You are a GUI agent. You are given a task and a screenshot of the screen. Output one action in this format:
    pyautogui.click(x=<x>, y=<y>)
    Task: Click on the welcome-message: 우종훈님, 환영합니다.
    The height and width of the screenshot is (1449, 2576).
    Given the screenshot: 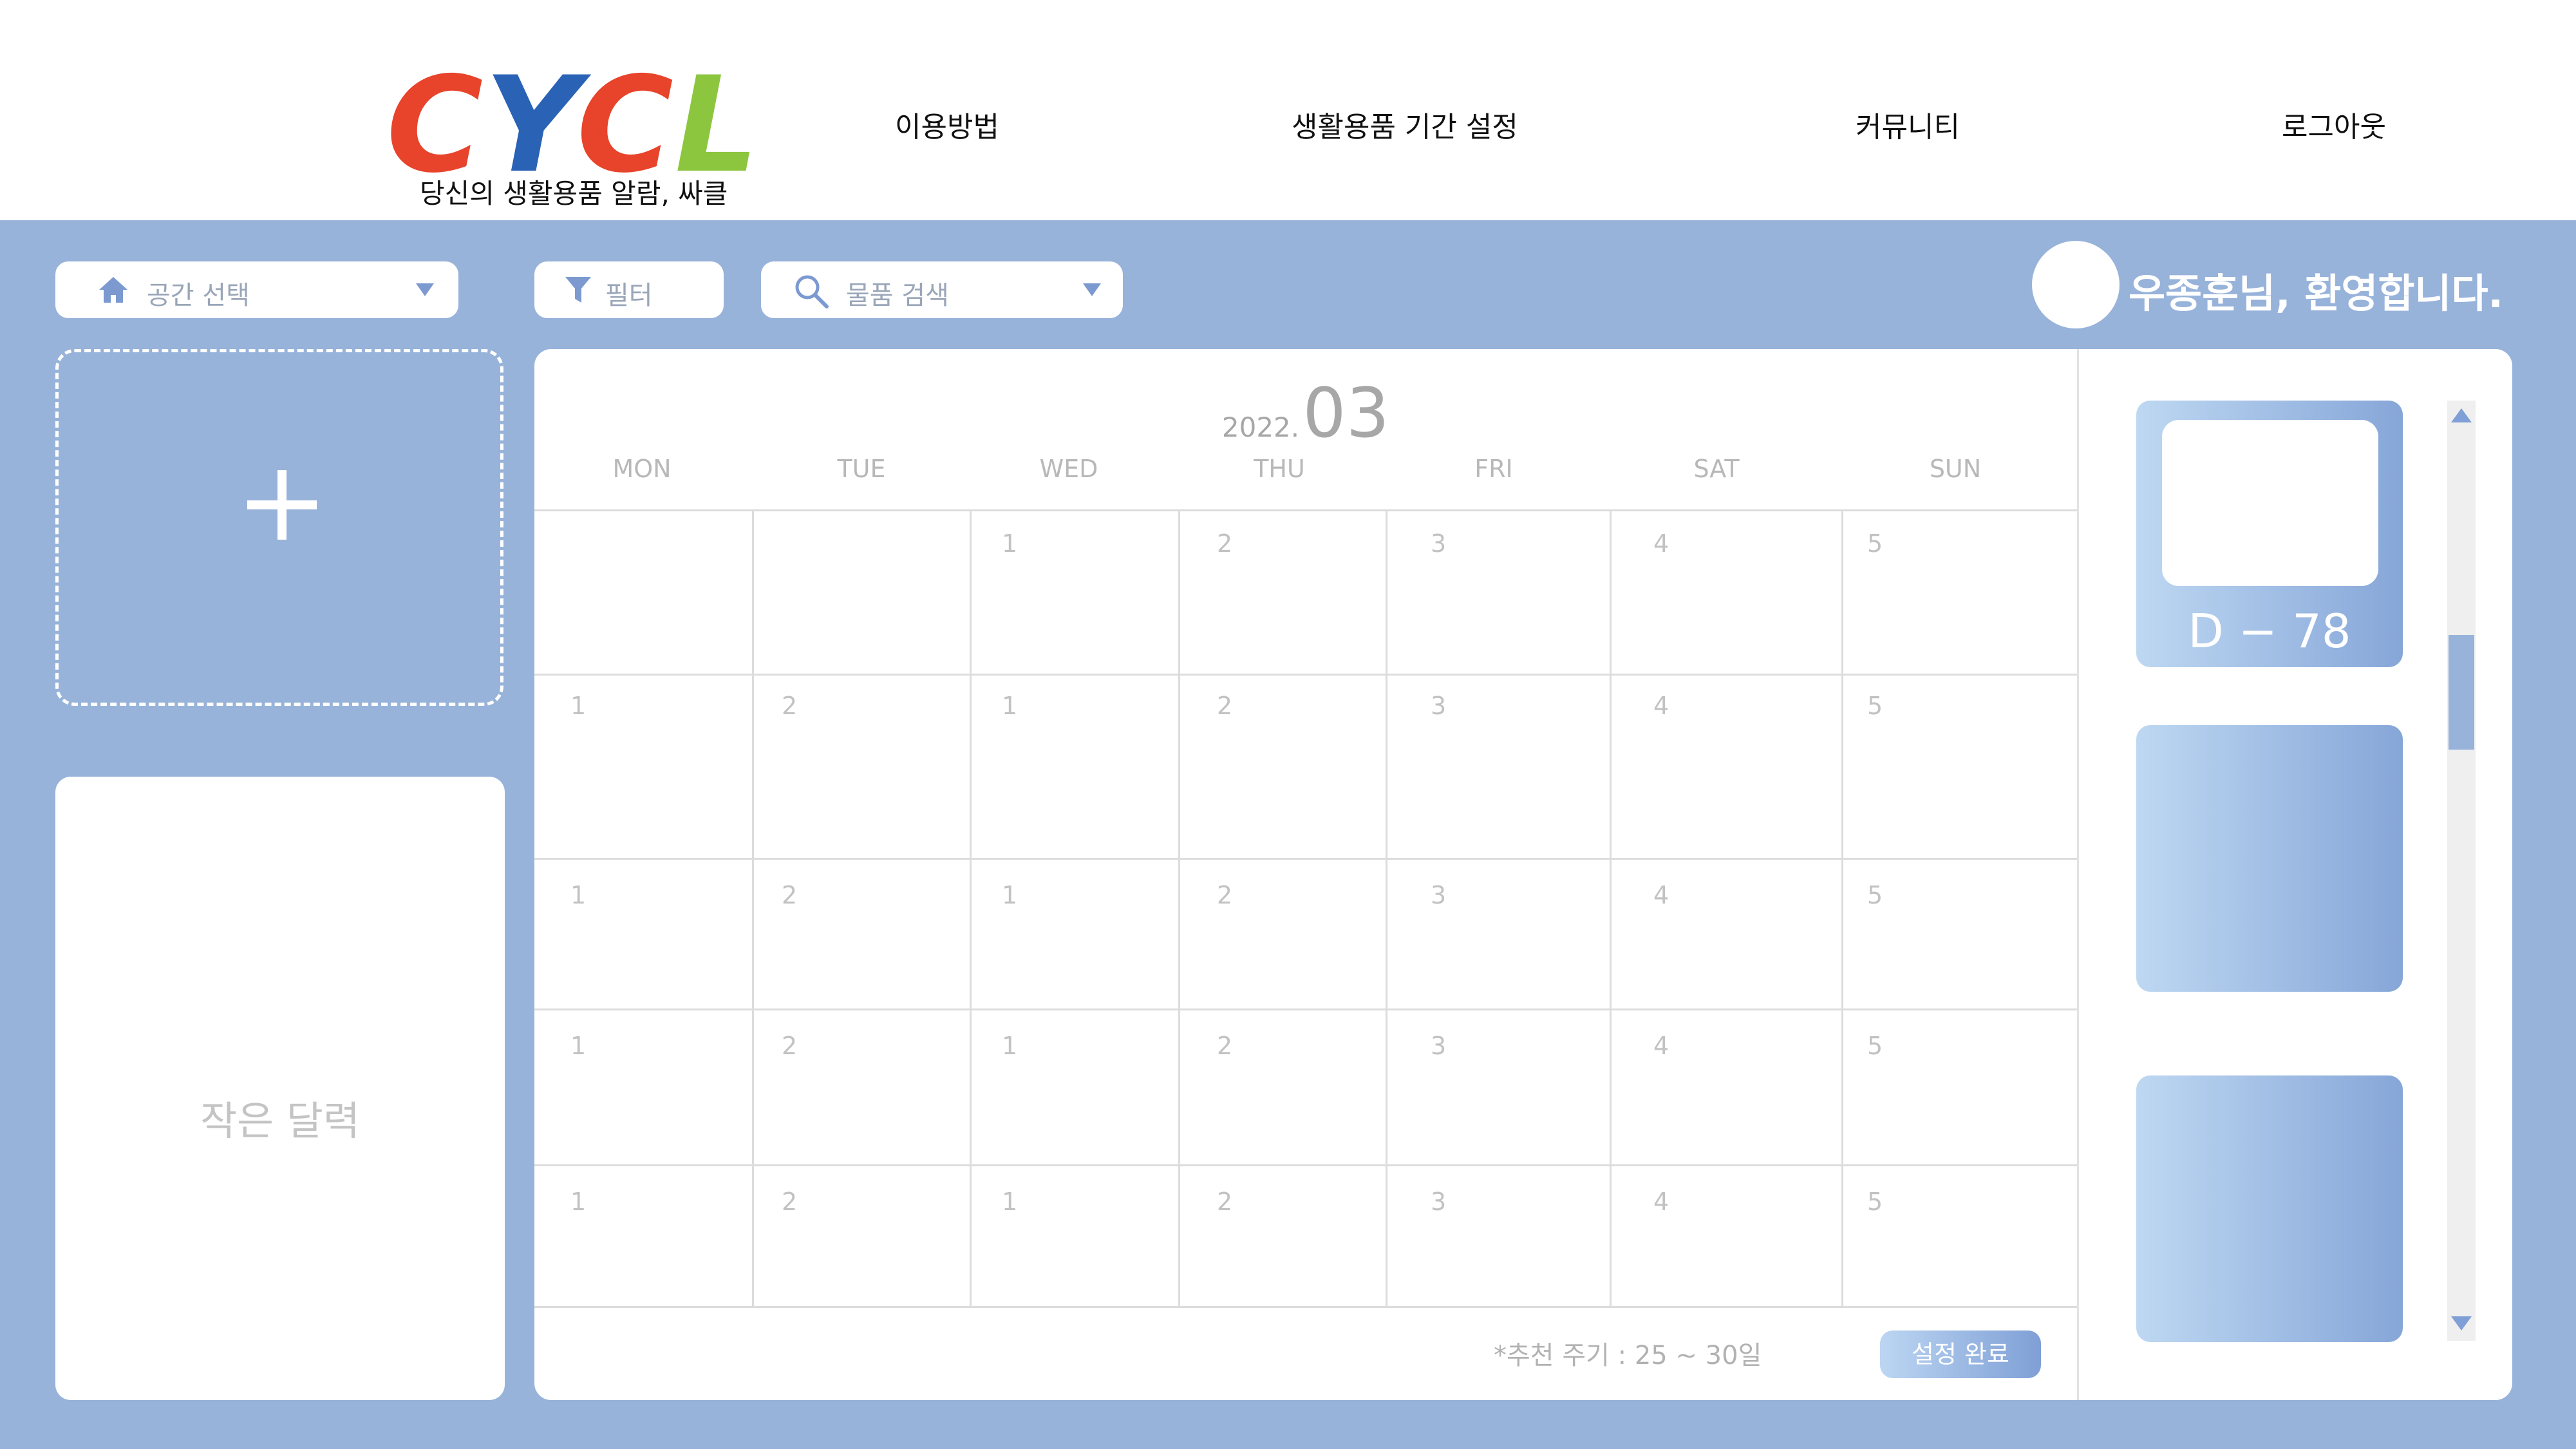 What is the action you would take?
    pyautogui.click(x=2316, y=293)
    